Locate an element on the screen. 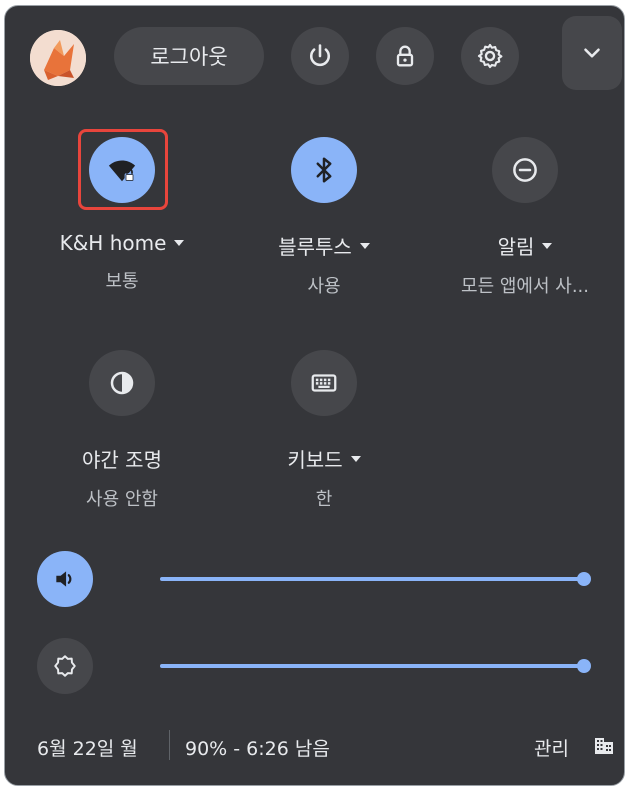 The width and height of the screenshot is (625, 787). enterprise-building-icon is located at coordinates (604, 746).